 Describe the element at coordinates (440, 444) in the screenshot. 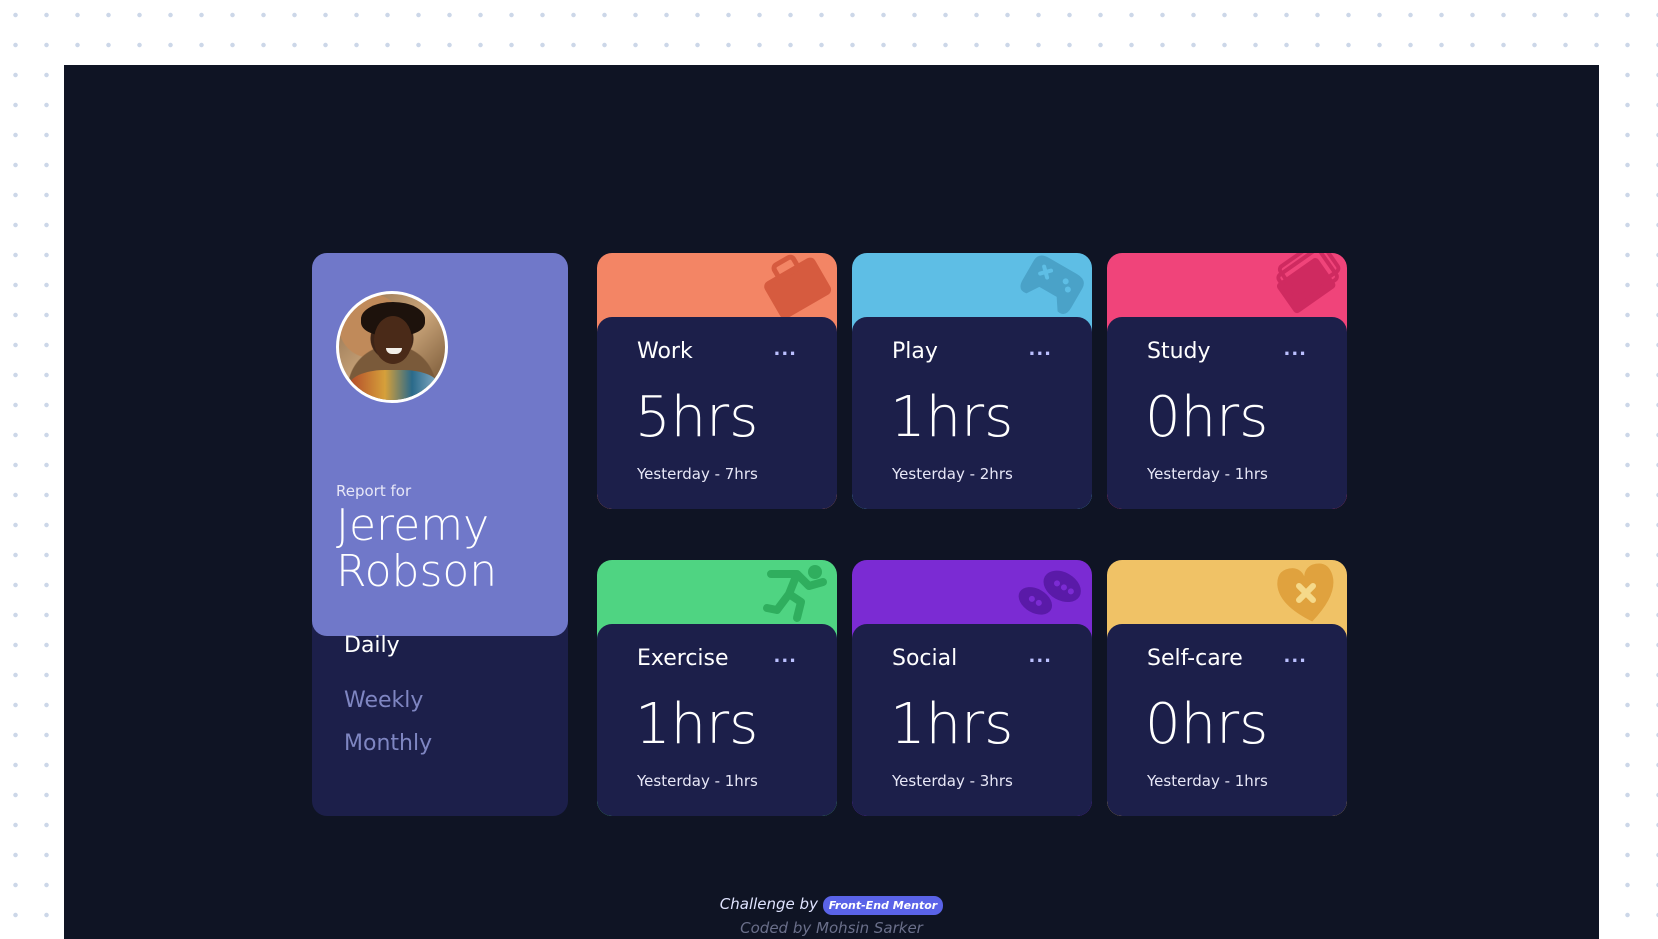

I see `profile-header: Report for Jeremy Robson` at that location.